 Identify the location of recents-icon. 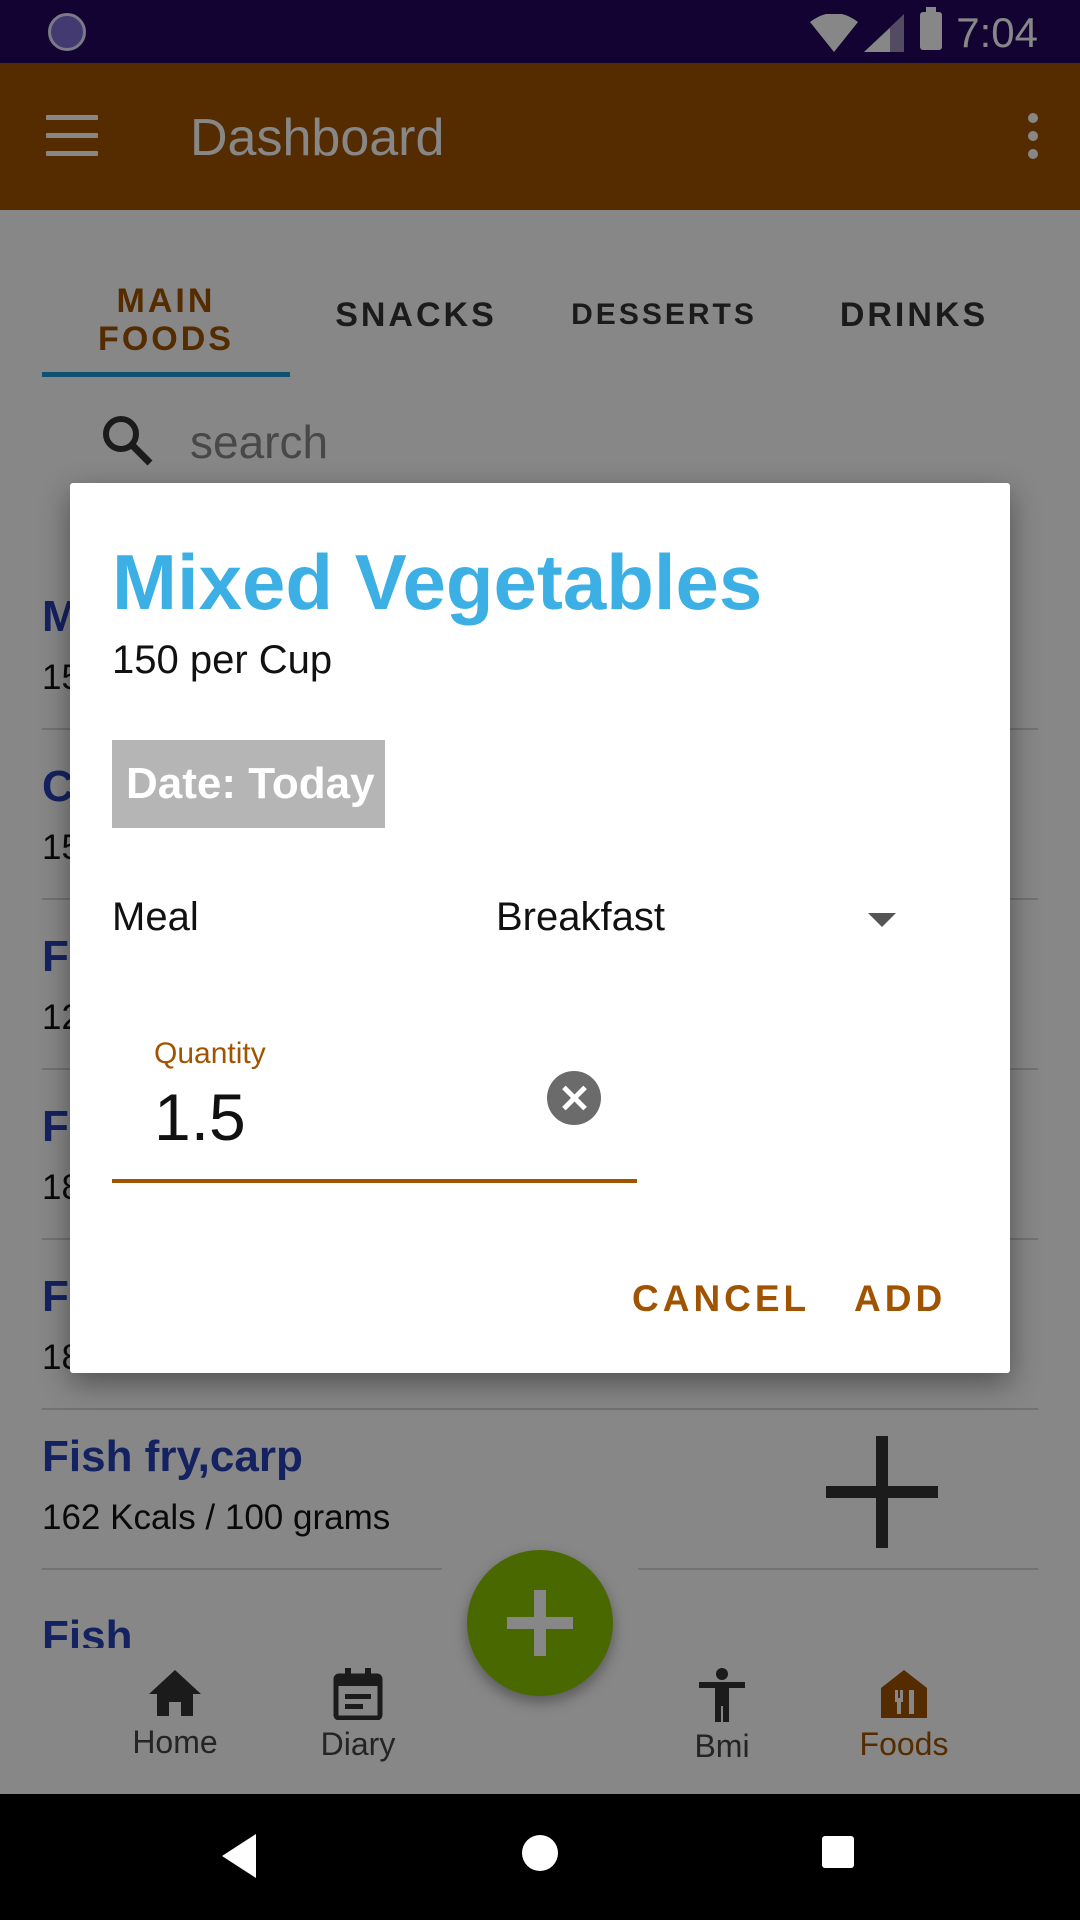
(838, 1852).